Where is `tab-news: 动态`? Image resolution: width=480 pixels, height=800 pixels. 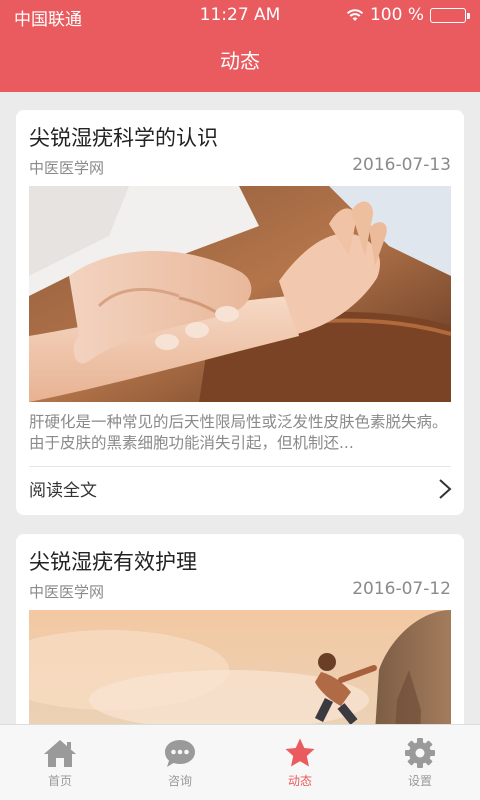
tab-news: 动态 is located at coordinates (300, 762).